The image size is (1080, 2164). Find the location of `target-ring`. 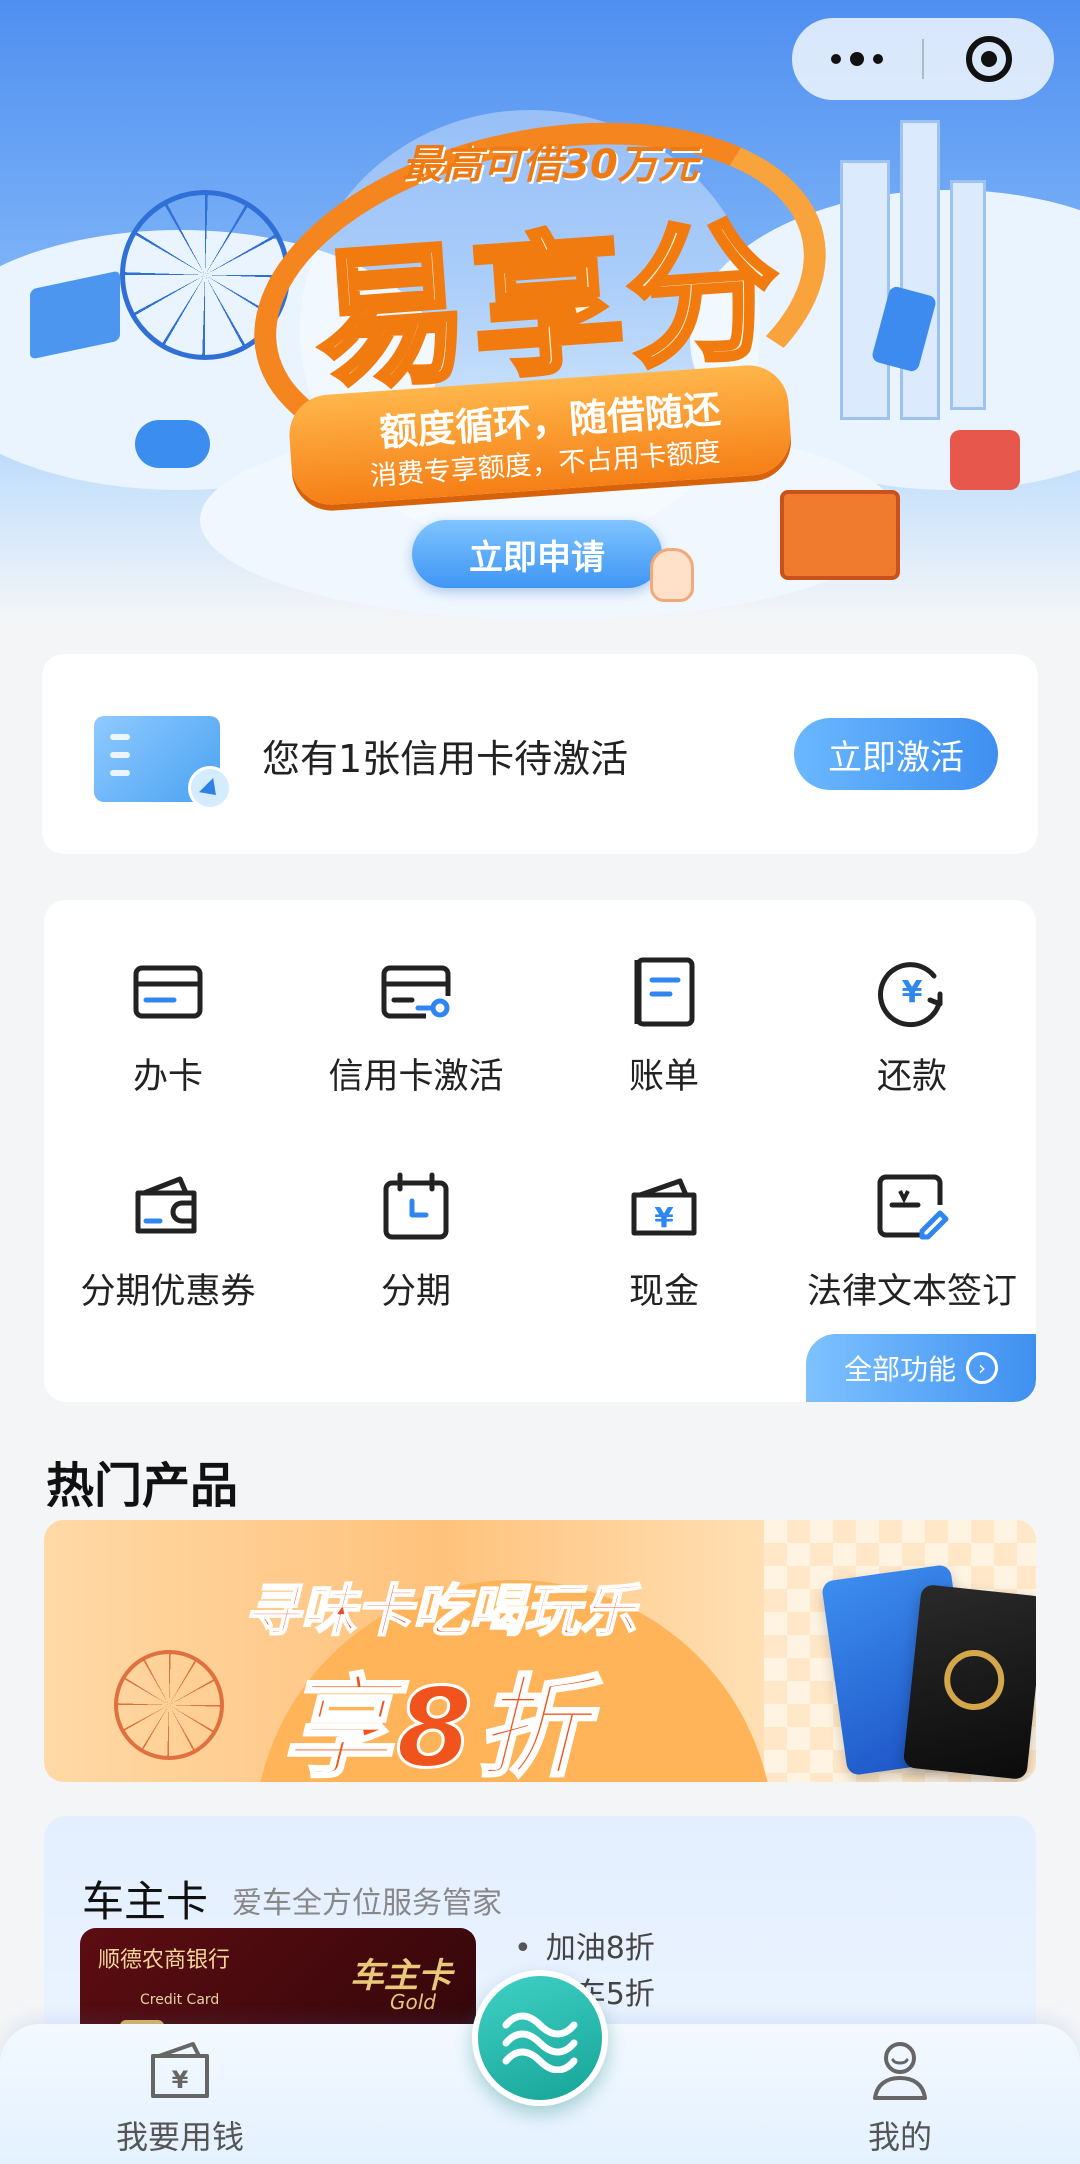

target-ring is located at coordinates (989, 59).